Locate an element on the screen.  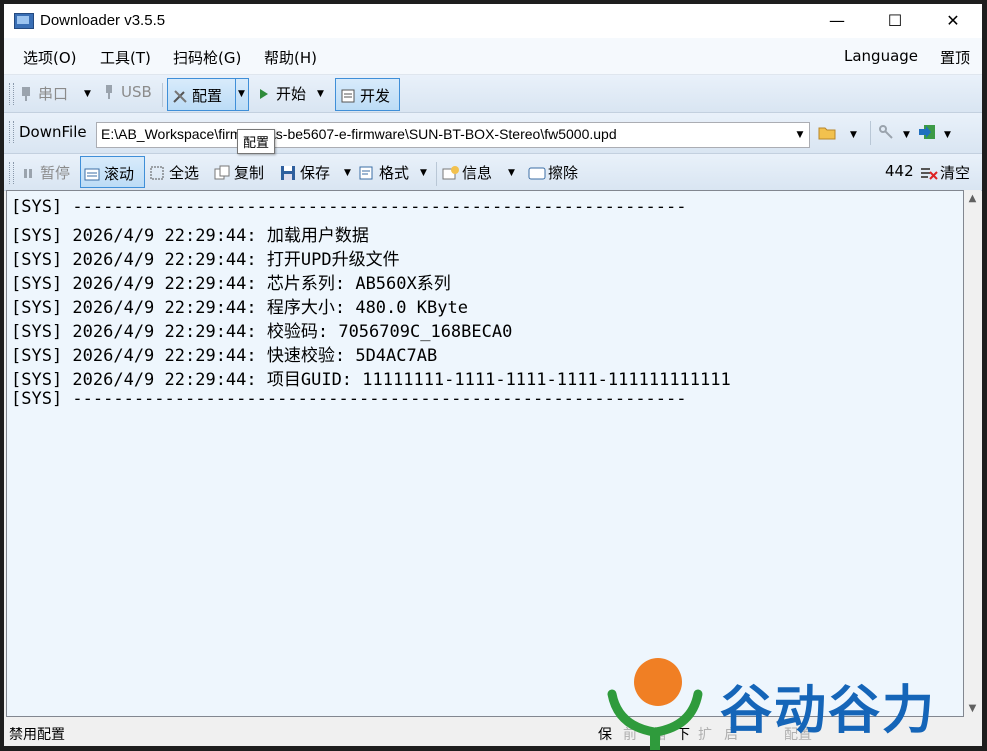
save-dropdown-arrow: ▼ is located at coordinates (347, 173).